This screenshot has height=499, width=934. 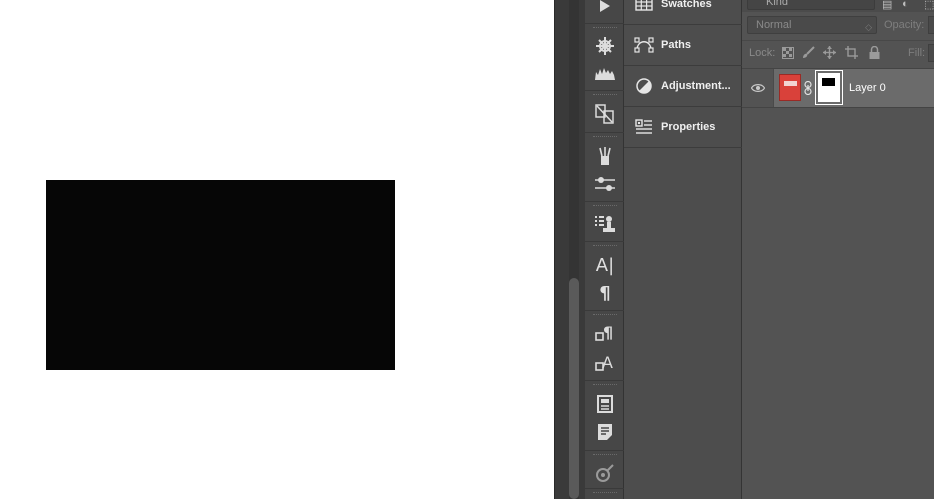 I want to click on blend-mode-dropdown: Normal ◇, so click(x=812, y=25).